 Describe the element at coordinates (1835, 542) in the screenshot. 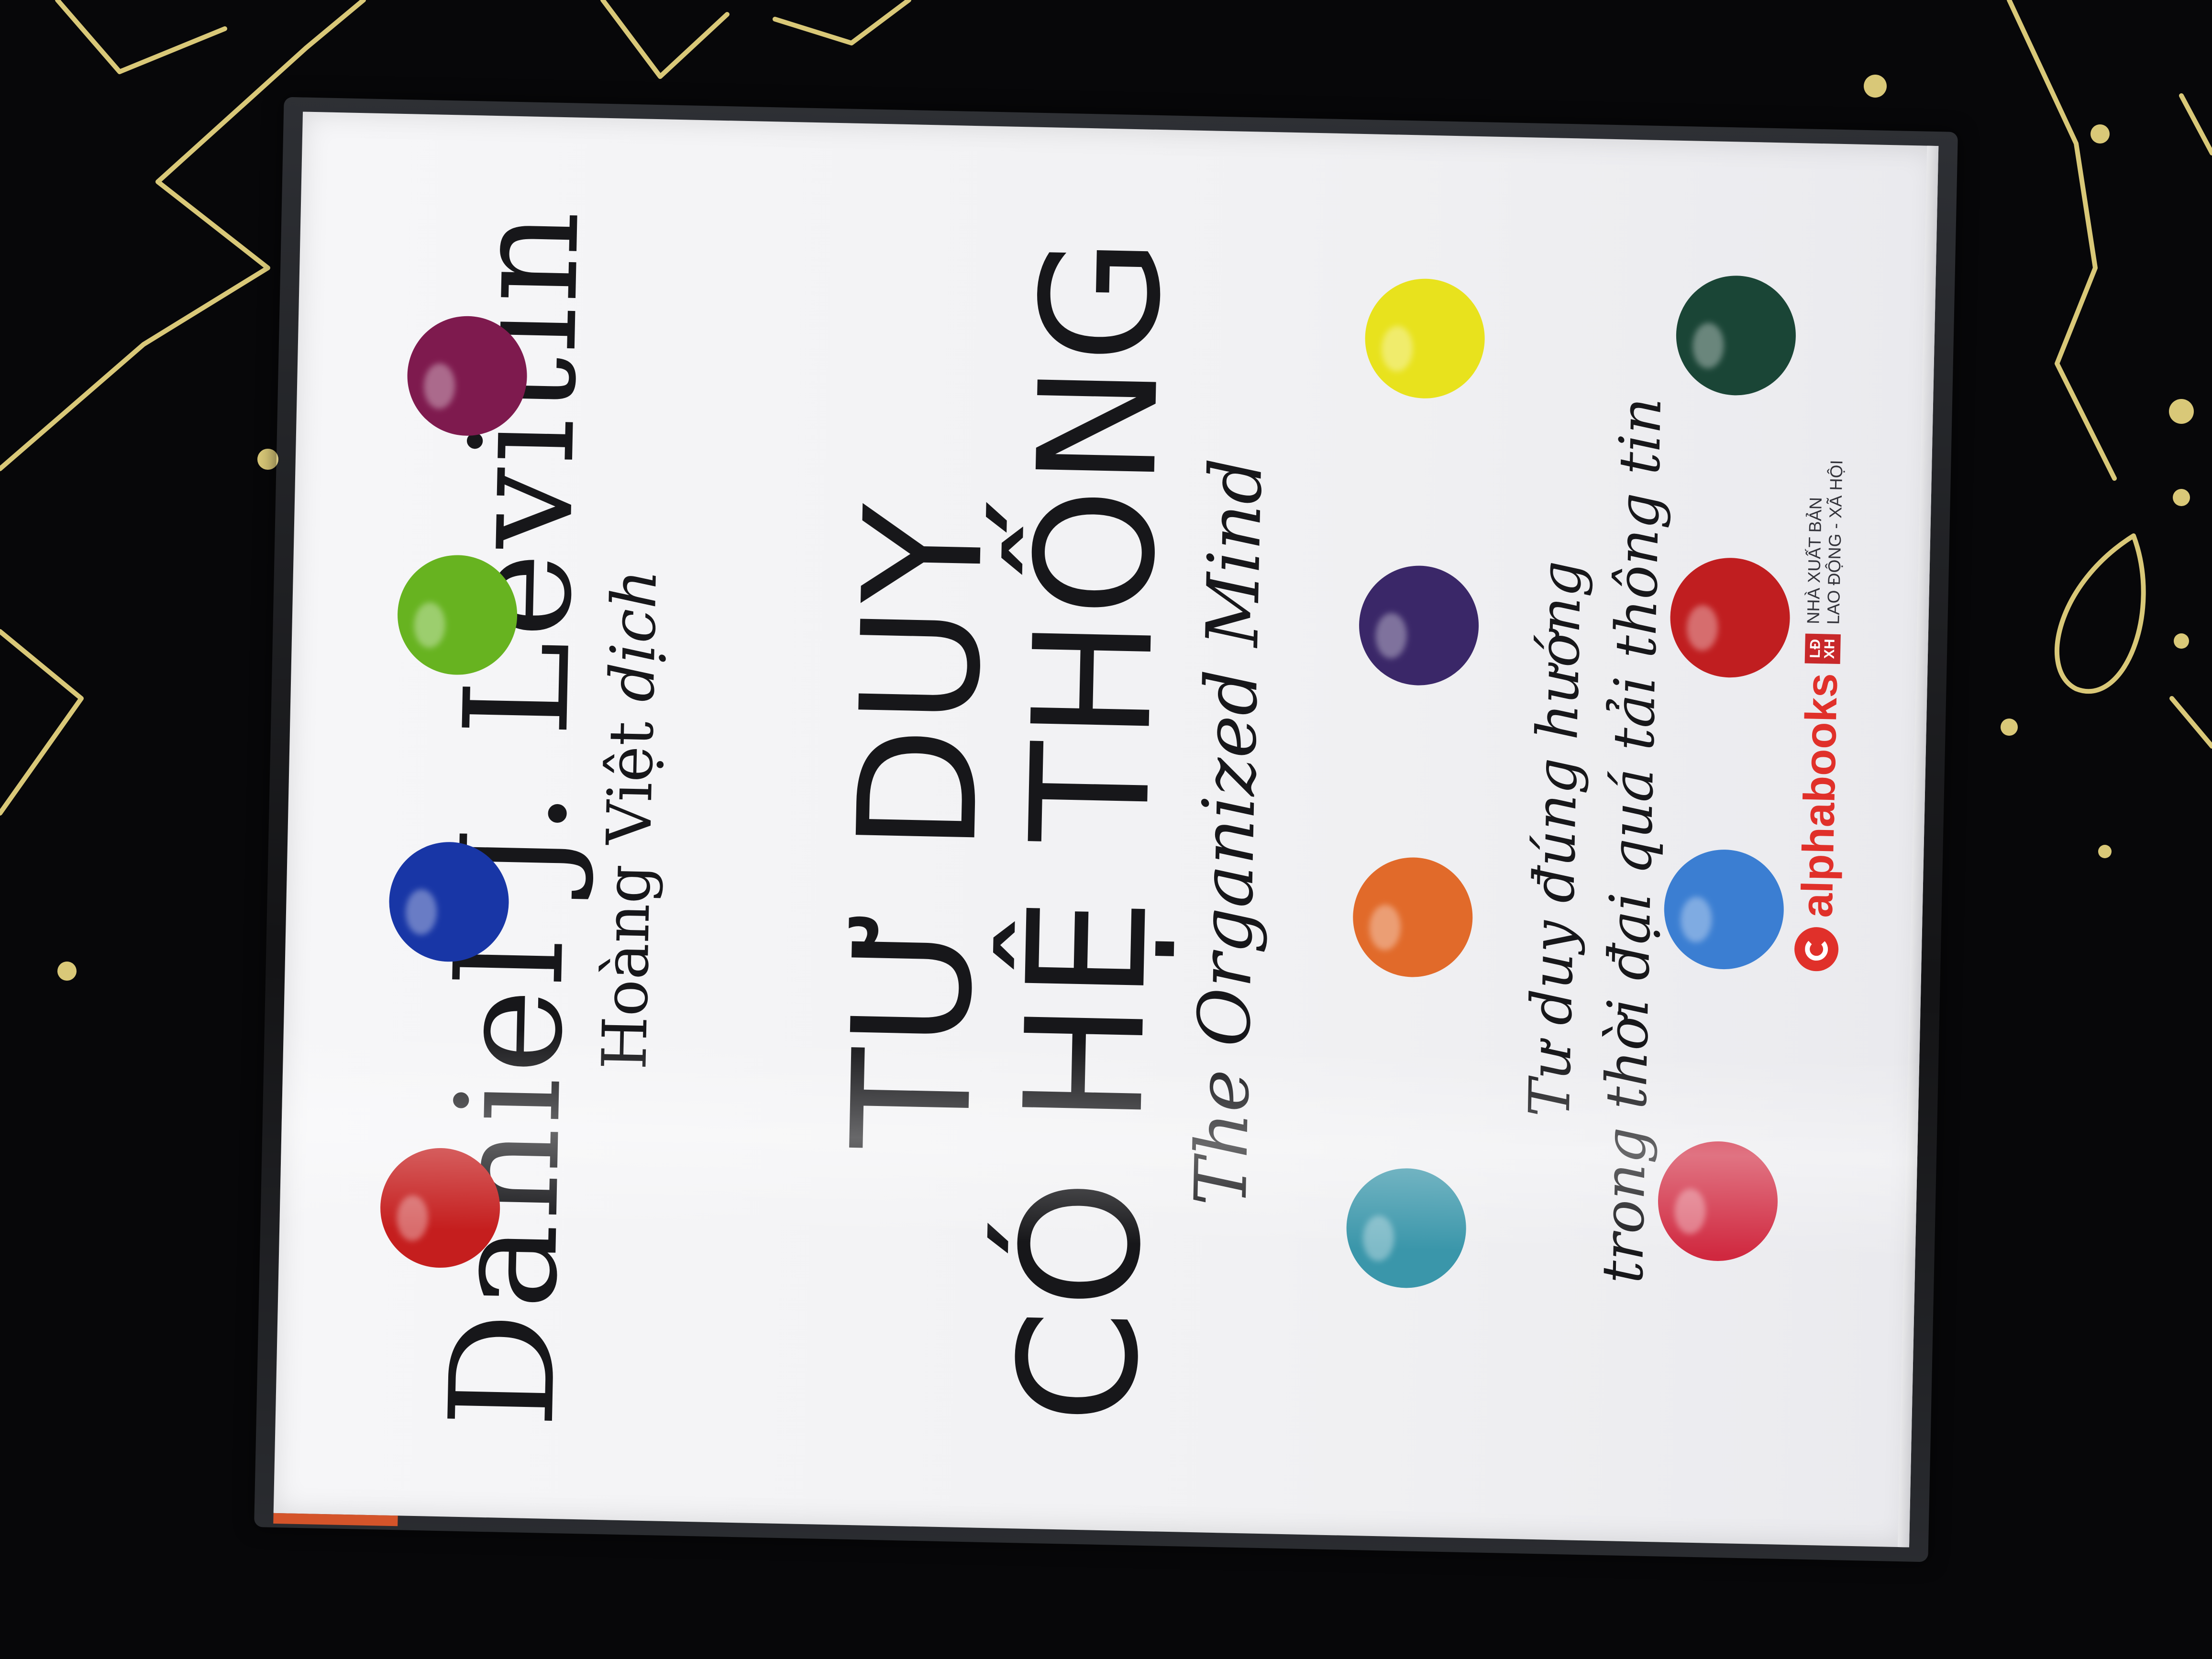

I see `publishing-house-line2: LAO ĐỘNG - XÃ HỘI` at that location.